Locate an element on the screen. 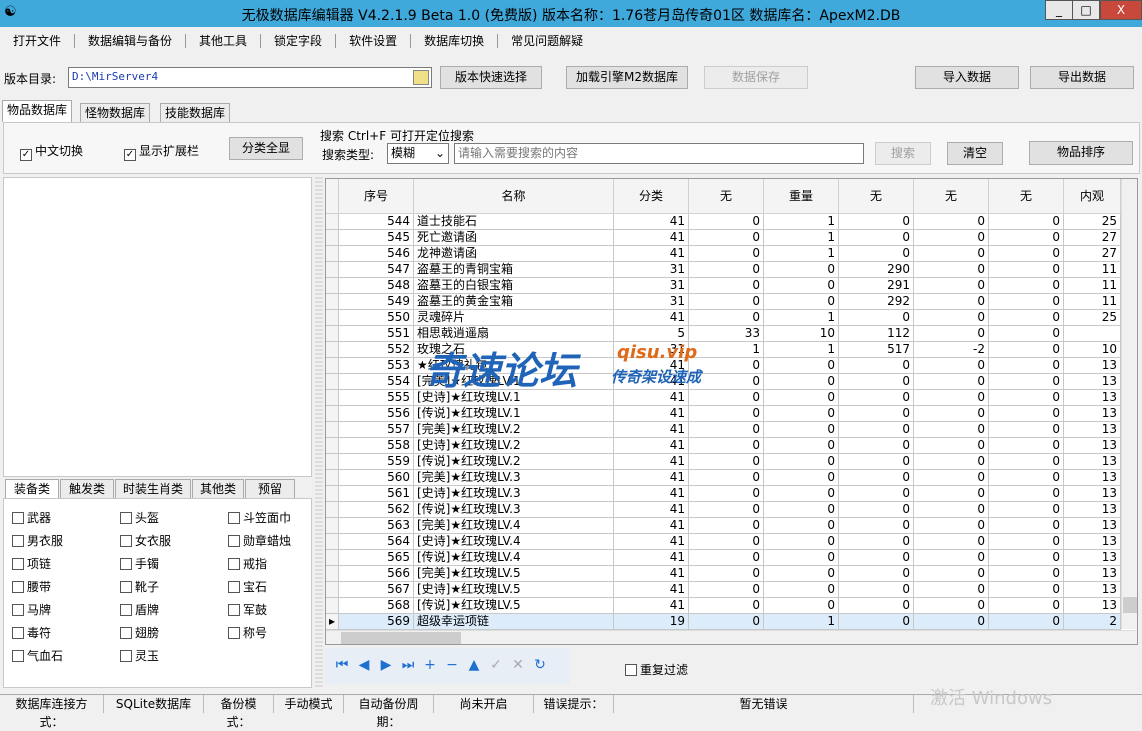  table-row: 545 死亡邀请函 41 0 1 0 0 0 27 is located at coordinates (723, 238).